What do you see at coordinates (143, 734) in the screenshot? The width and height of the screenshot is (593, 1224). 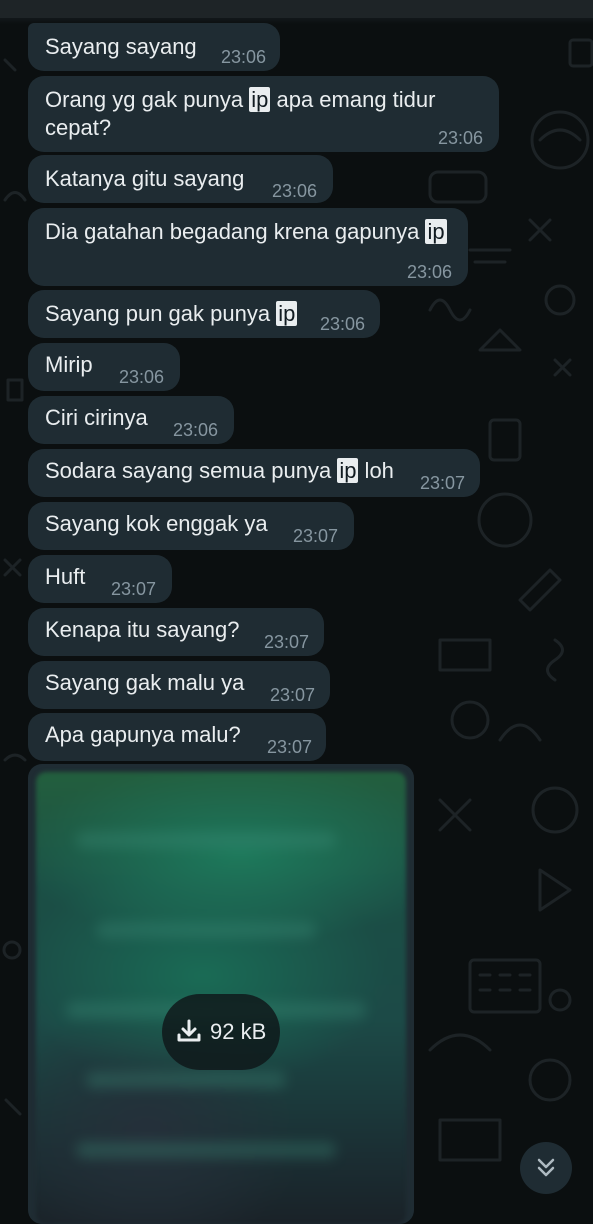 I see `message-text: Apa gapunya malu?` at bounding box center [143, 734].